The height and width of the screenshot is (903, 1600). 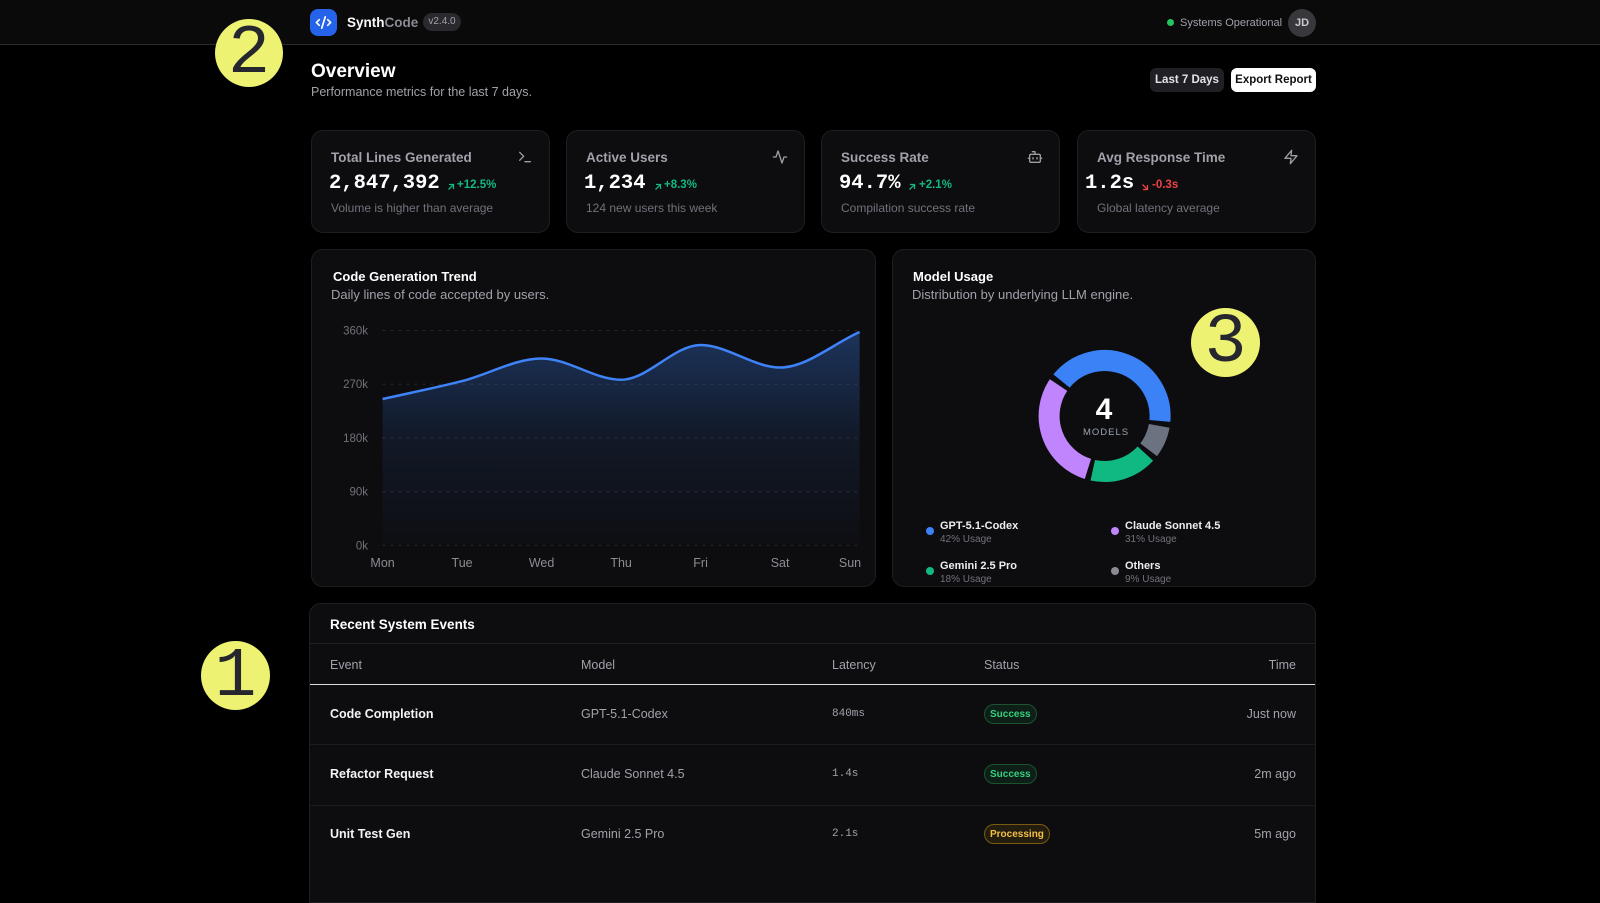 What do you see at coordinates (355, 385) in the screenshot?
I see `svg-text: 270k` at bounding box center [355, 385].